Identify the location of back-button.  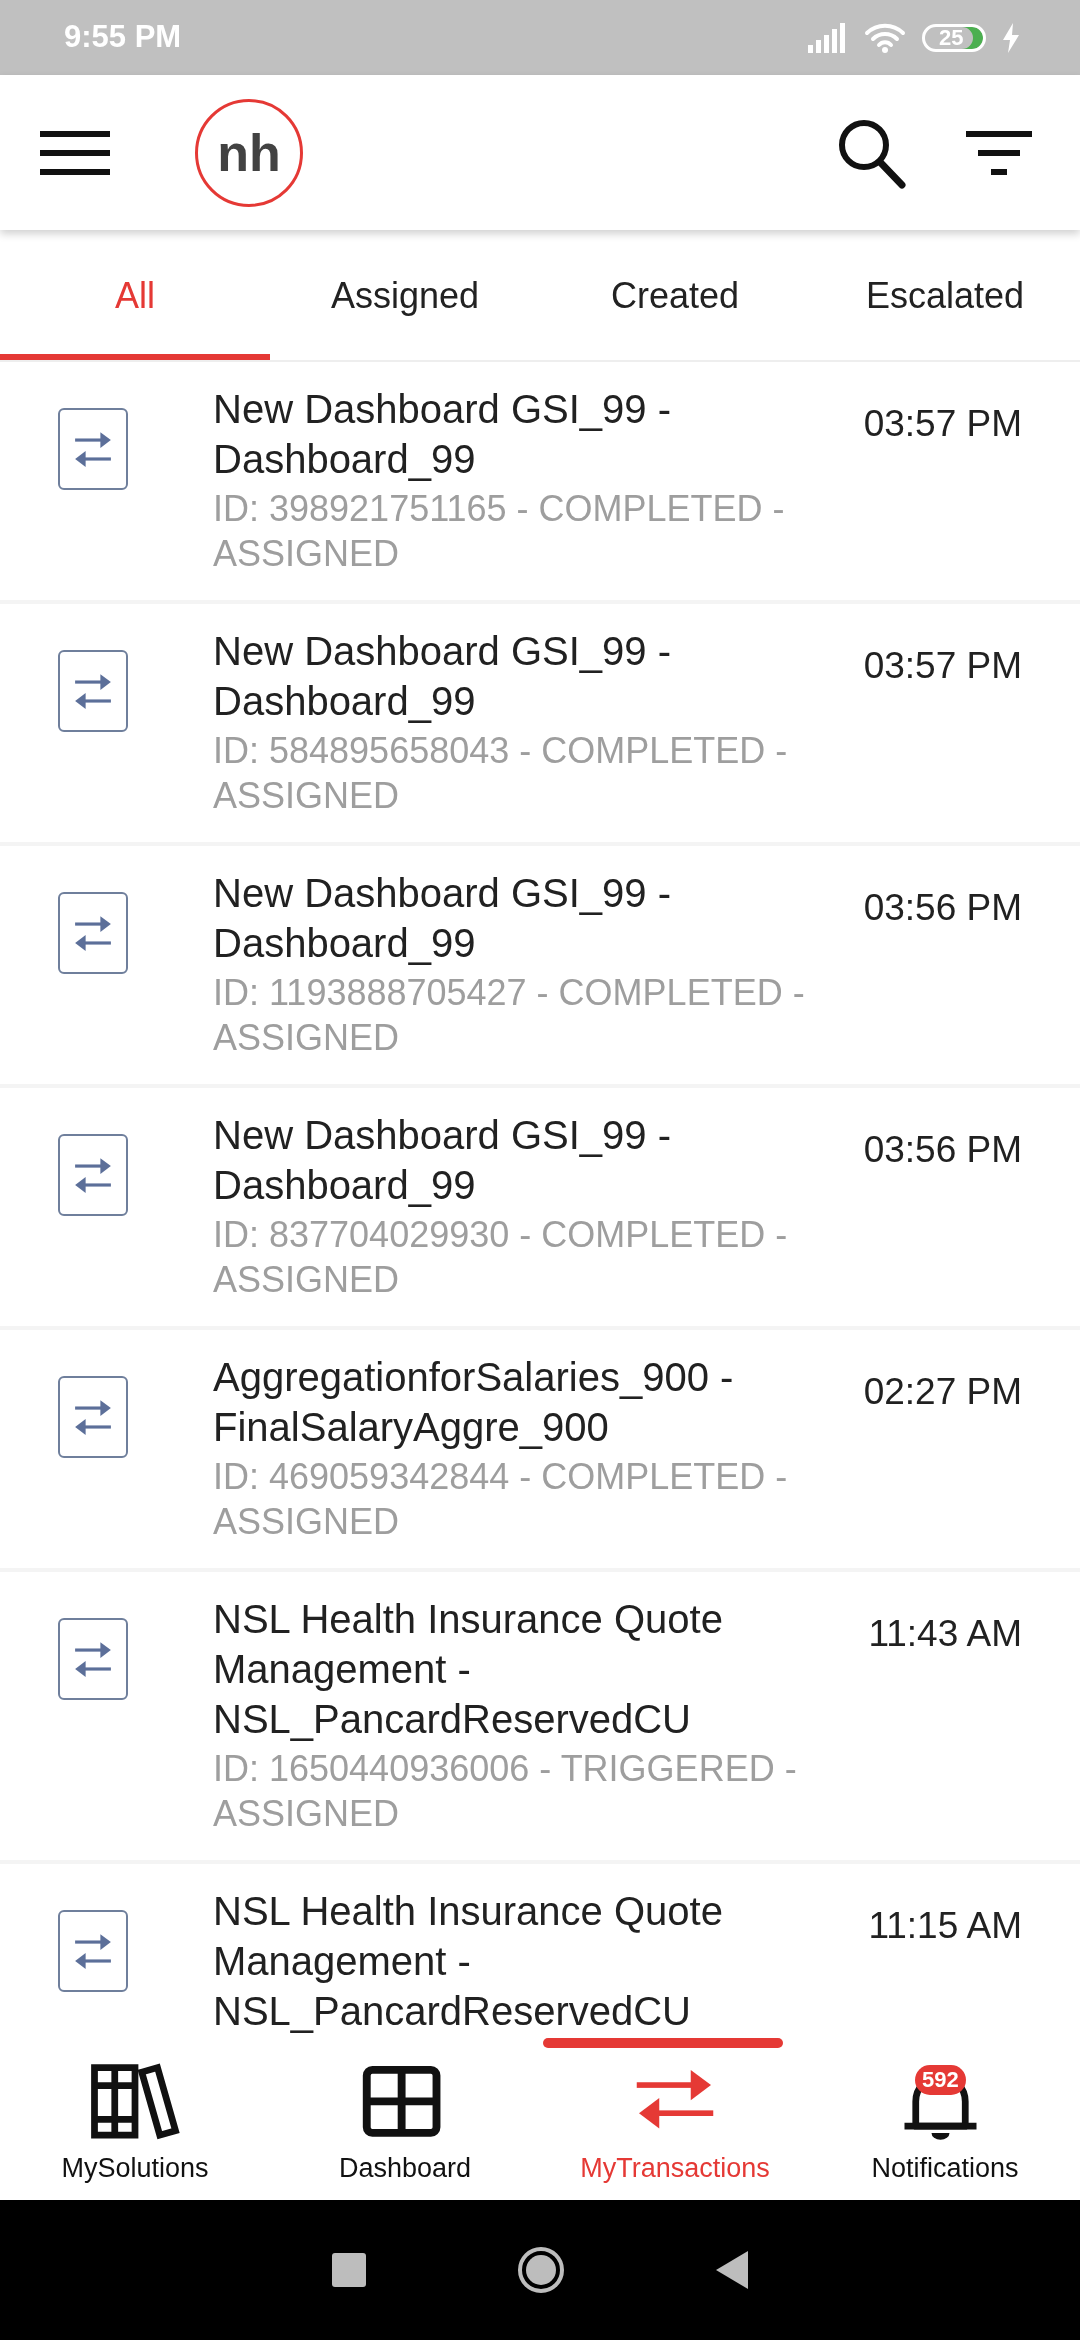
(732, 2270).